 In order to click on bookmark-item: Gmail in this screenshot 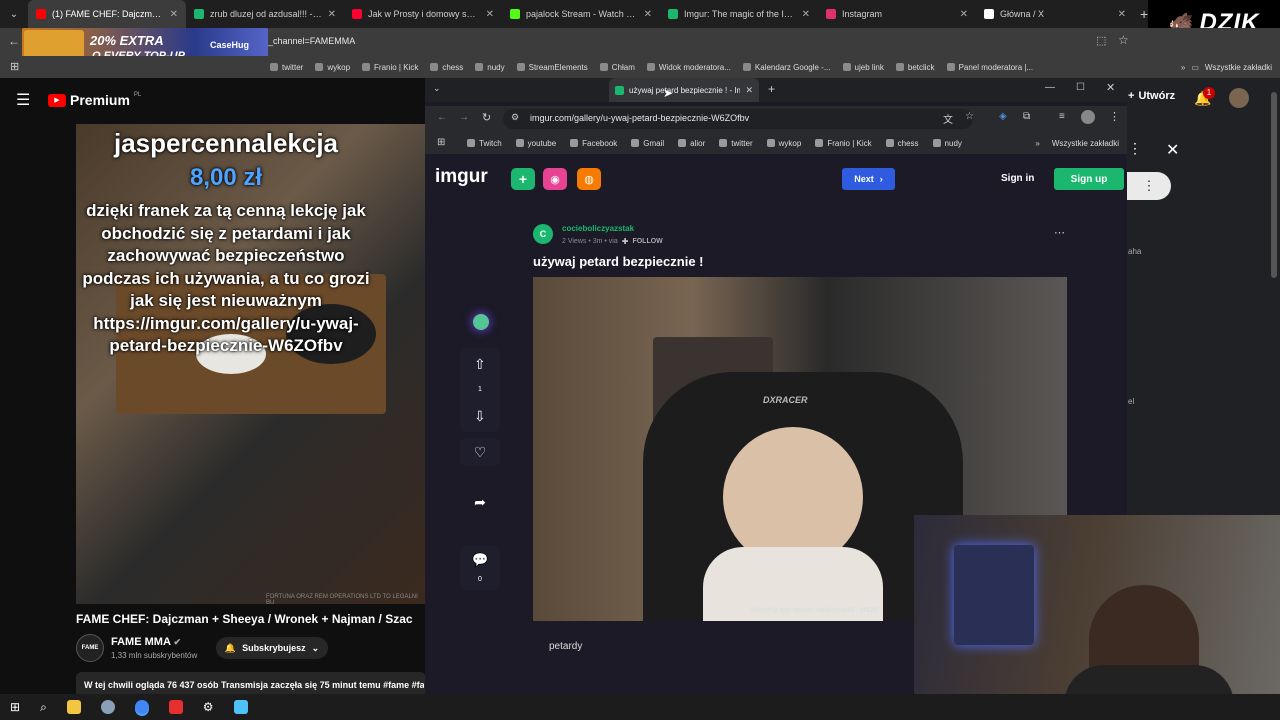, I will do `click(647, 143)`.